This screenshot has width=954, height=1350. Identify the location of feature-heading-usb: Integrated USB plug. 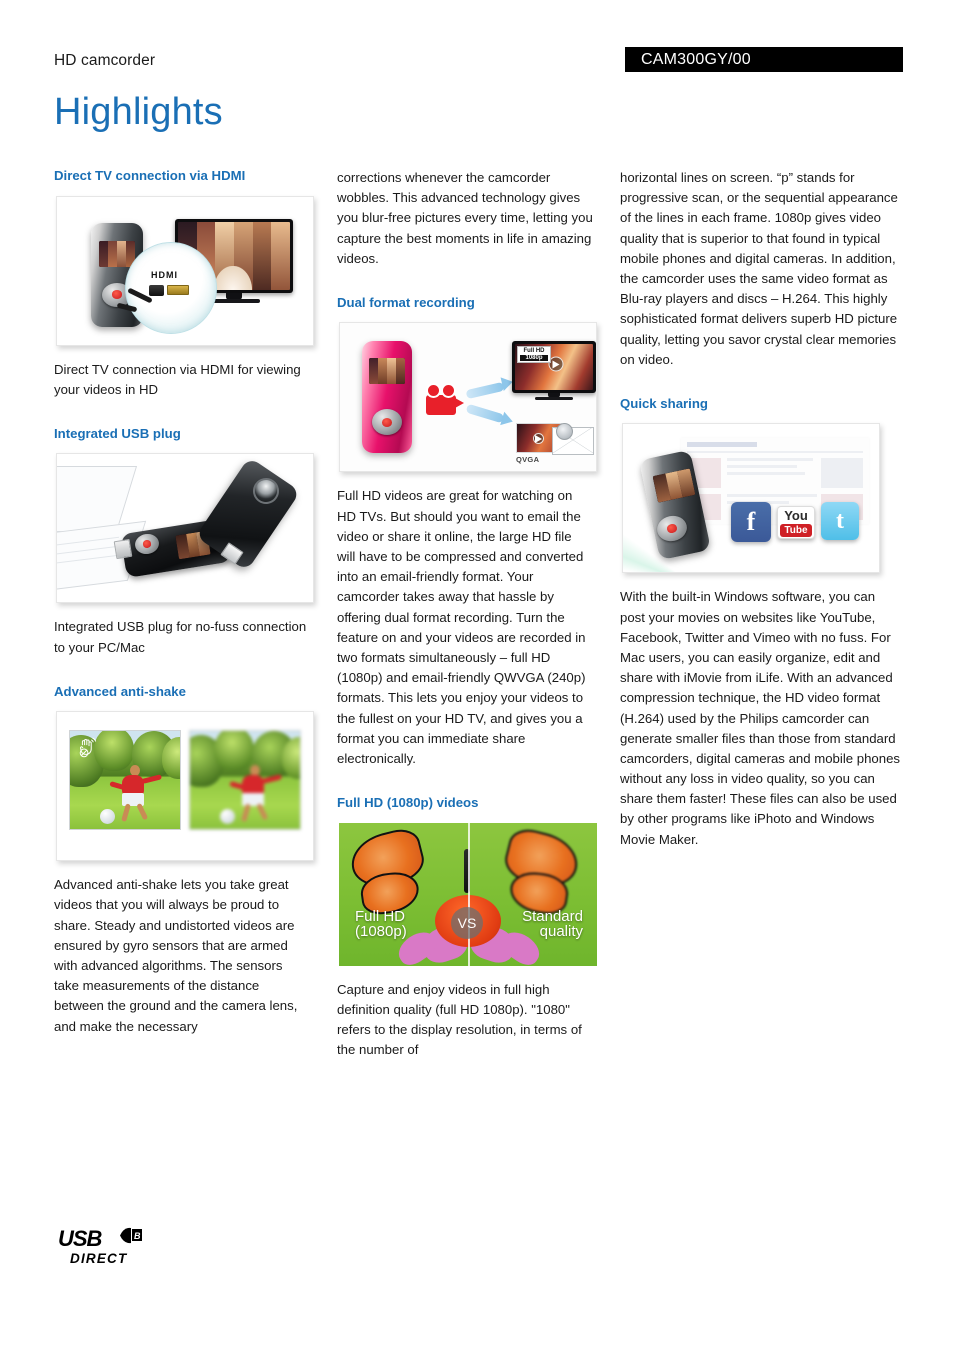
(117, 433).